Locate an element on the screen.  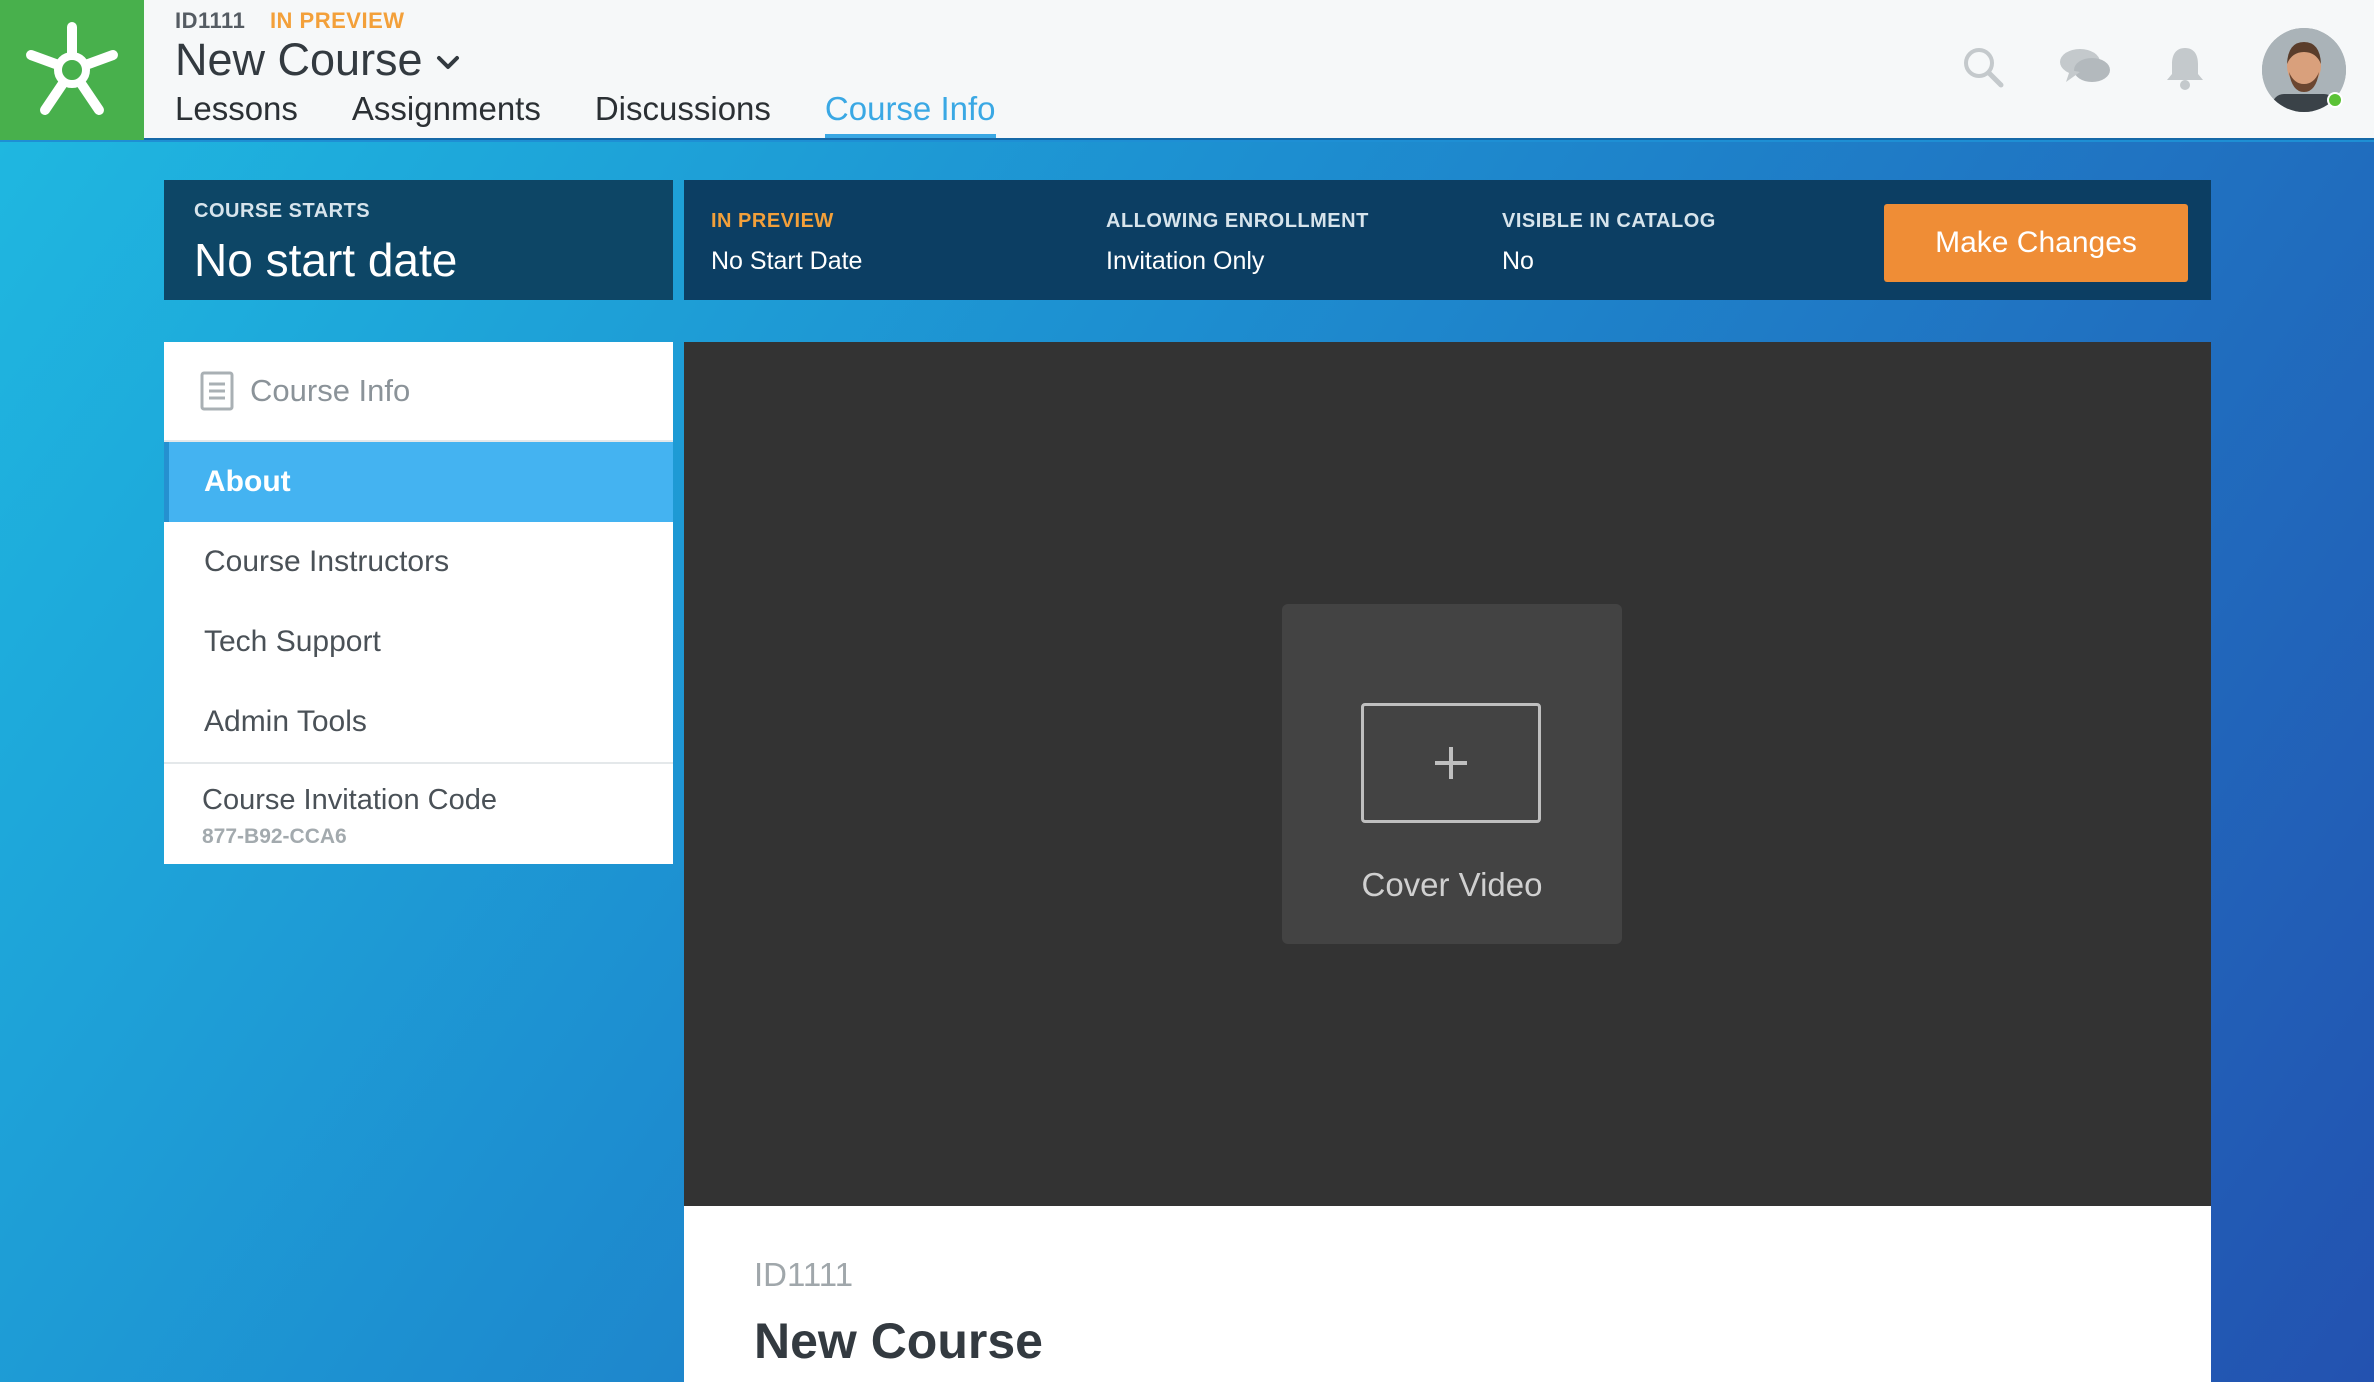
invitation-code-label: Course Invitation Code is located at coordinates (349, 800).